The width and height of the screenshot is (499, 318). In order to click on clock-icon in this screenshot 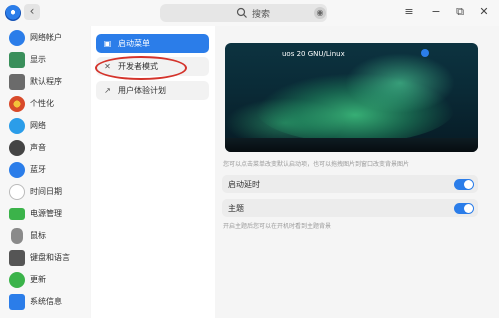, I will do `click(17, 192)`.